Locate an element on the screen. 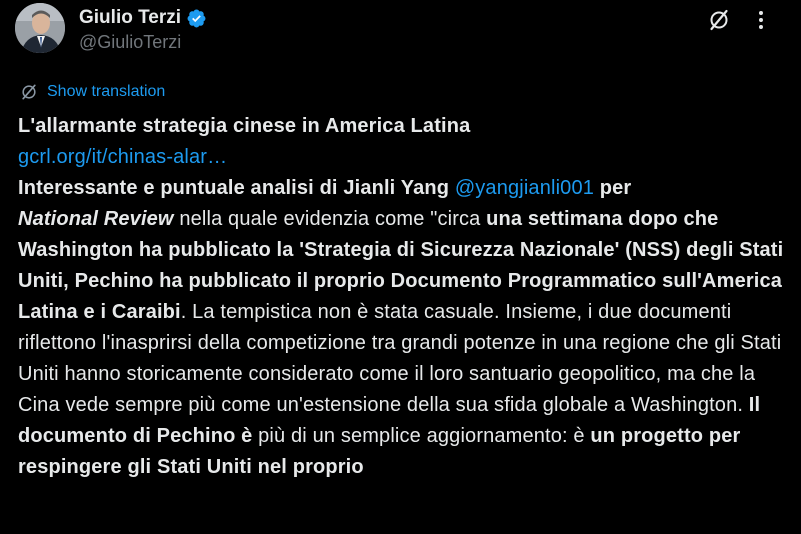  avatar is located at coordinates (40, 28).